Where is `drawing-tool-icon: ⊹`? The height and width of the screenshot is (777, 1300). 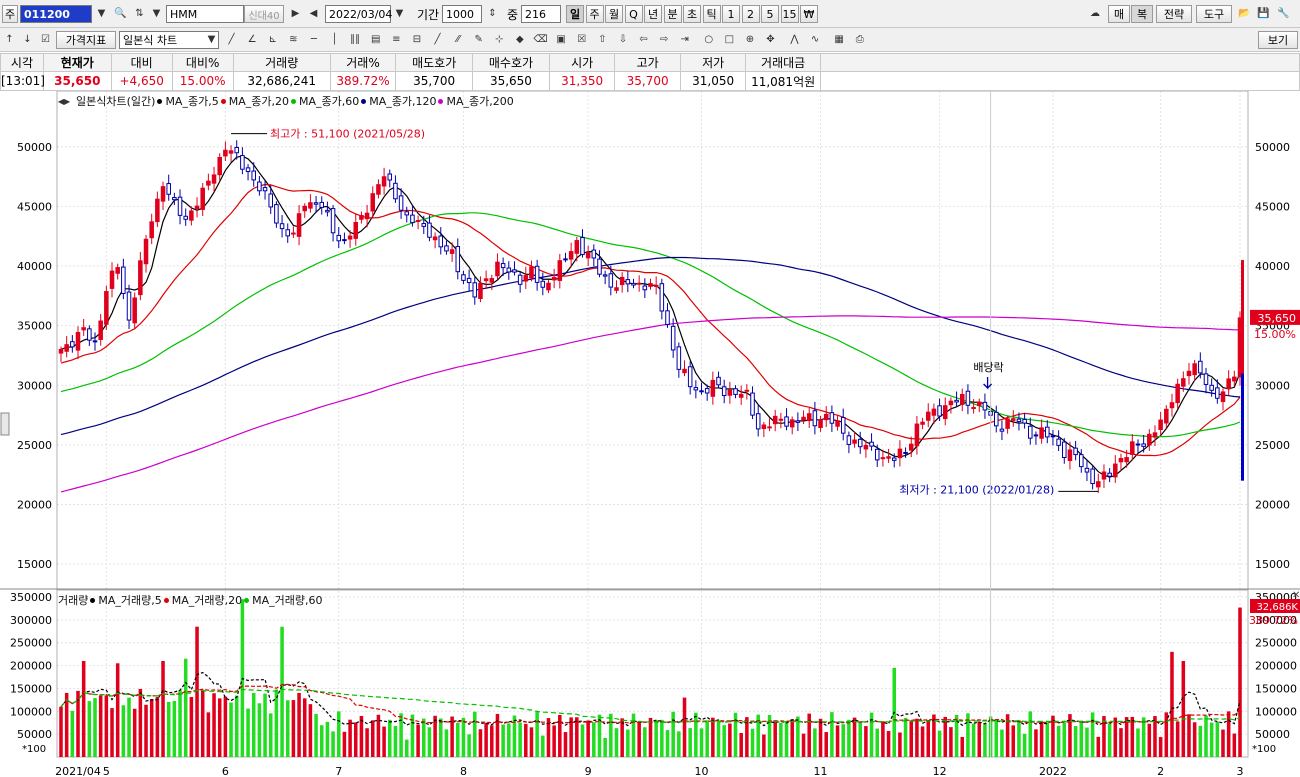
drawing-tool-icon: ⊹ is located at coordinates (499, 39).